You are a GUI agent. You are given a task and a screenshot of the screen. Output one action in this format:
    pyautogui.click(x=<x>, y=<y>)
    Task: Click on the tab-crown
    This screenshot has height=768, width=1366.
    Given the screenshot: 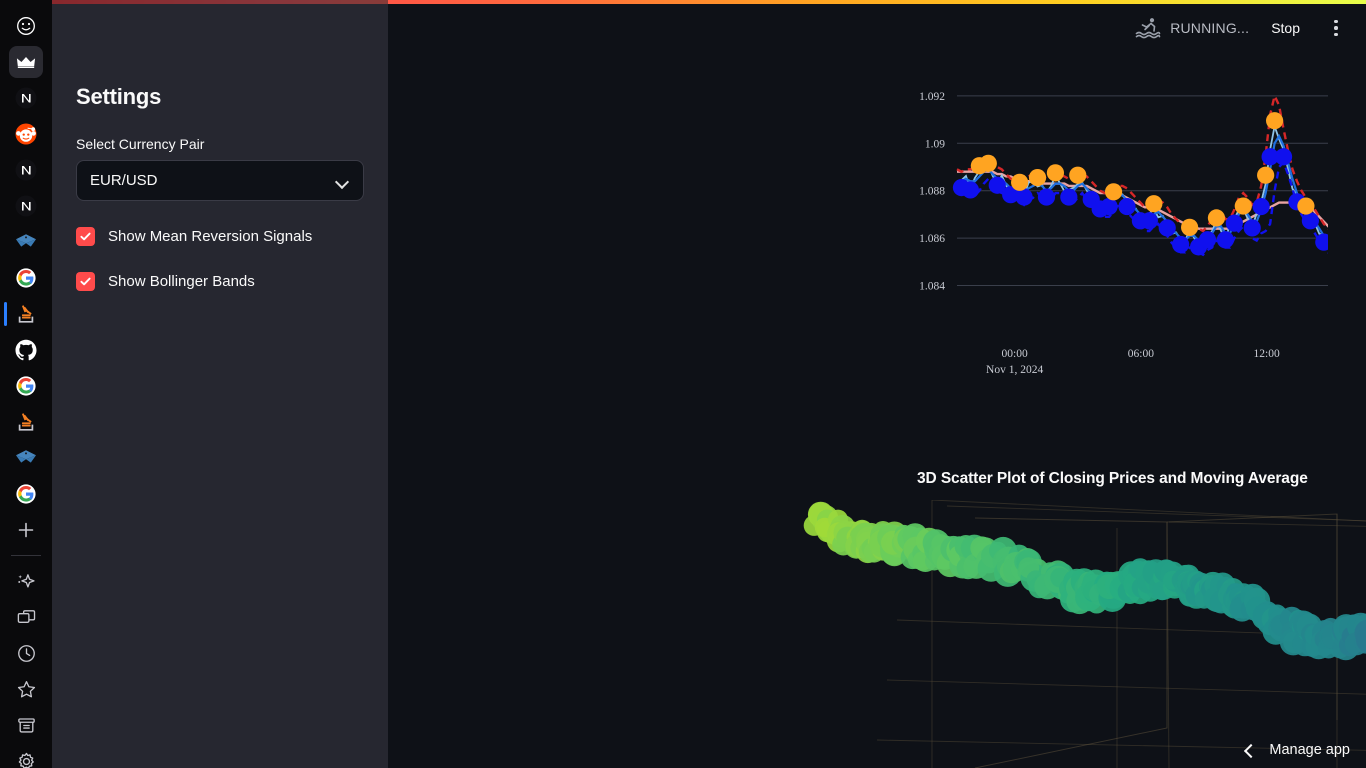 What is the action you would take?
    pyautogui.click(x=26, y=62)
    